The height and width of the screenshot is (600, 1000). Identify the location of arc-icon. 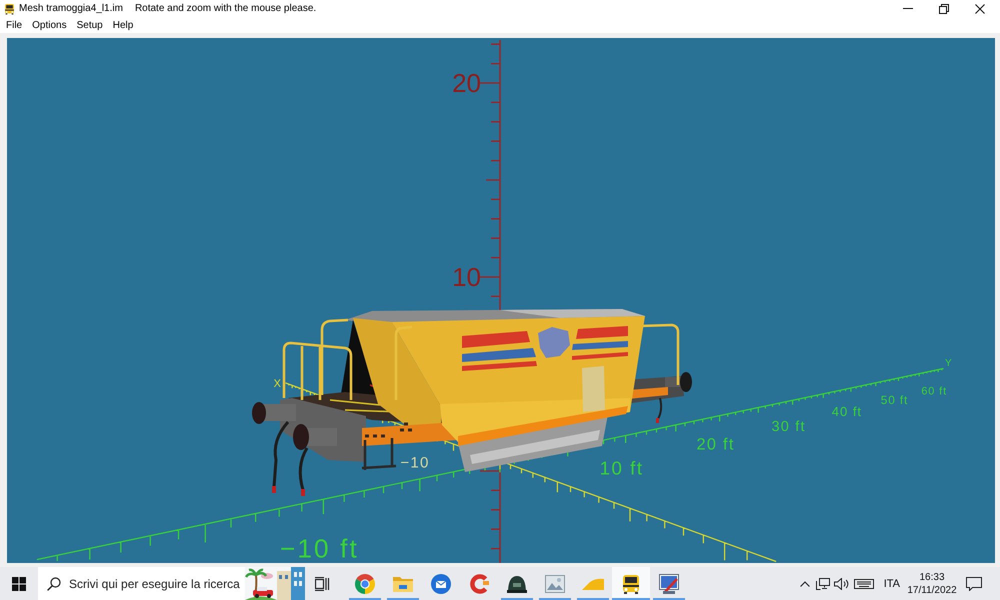
(479, 584).